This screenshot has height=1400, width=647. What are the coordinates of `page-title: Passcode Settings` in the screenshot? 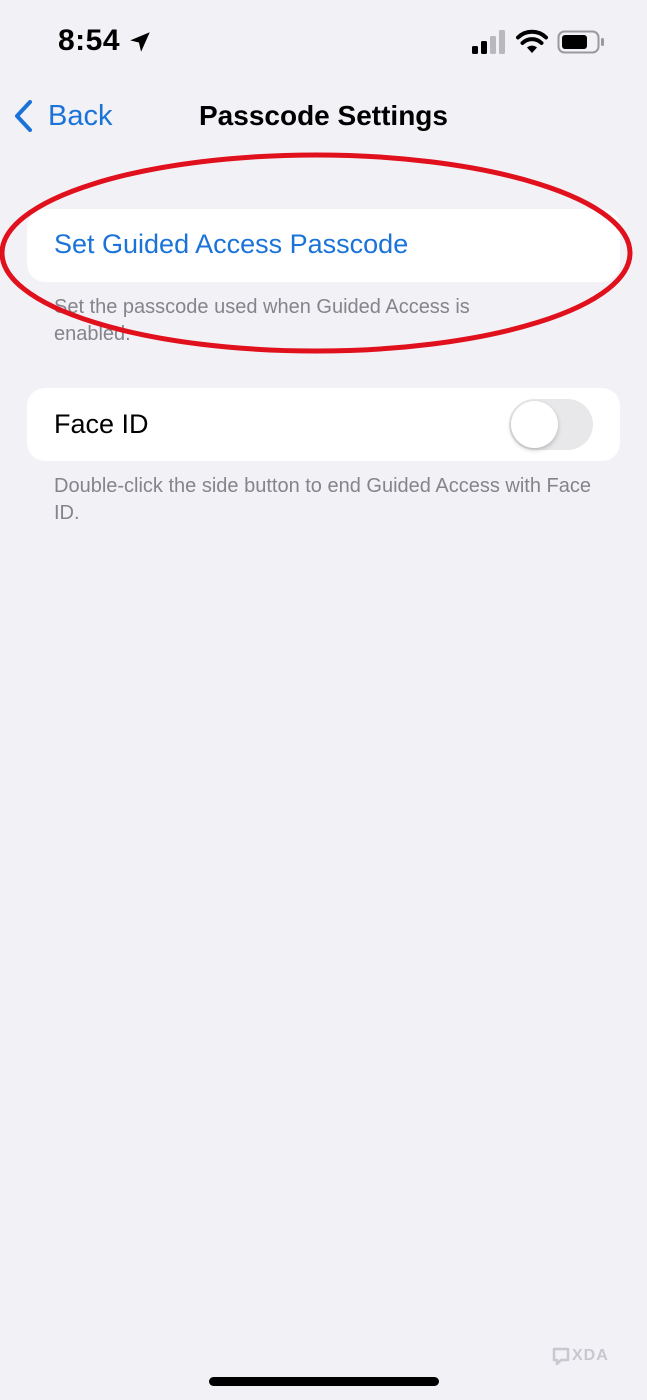 It's located at (323, 115).